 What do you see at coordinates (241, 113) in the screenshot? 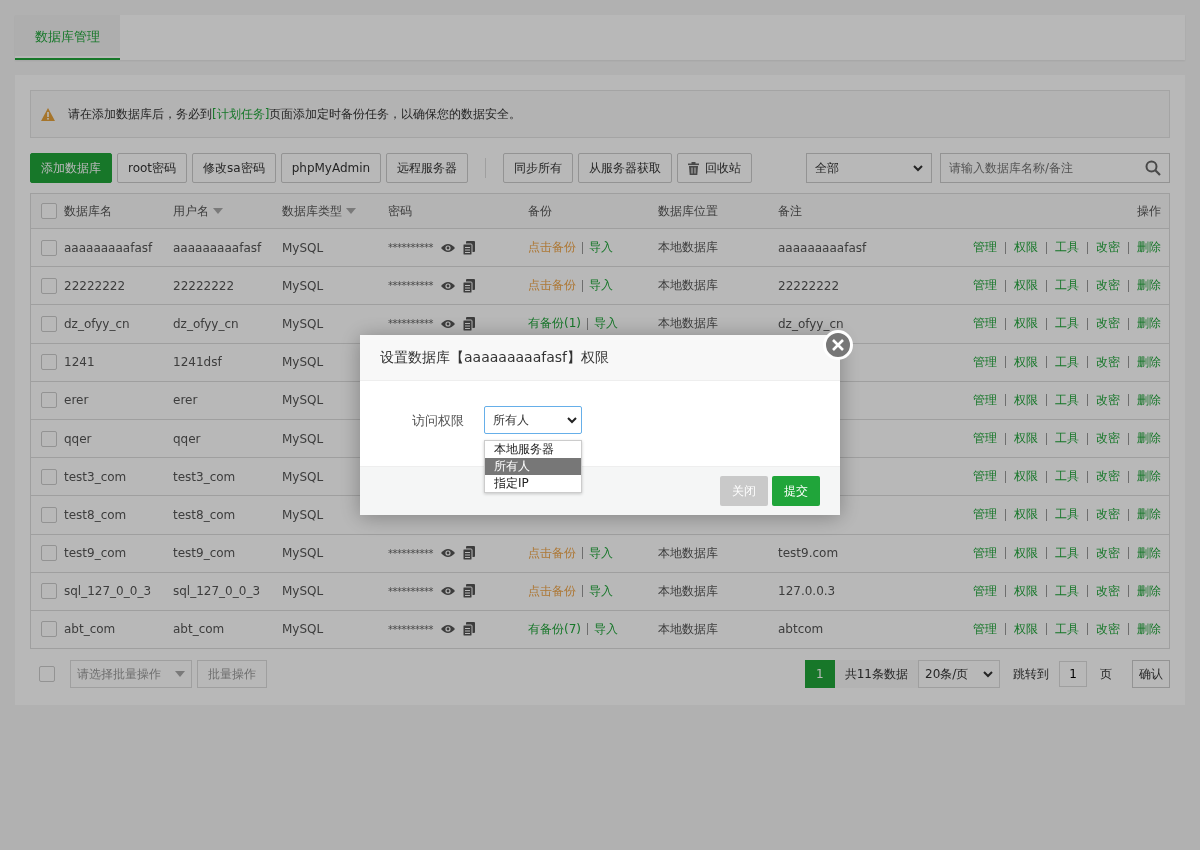
I see `notice-link: [计划任务]` at bounding box center [241, 113].